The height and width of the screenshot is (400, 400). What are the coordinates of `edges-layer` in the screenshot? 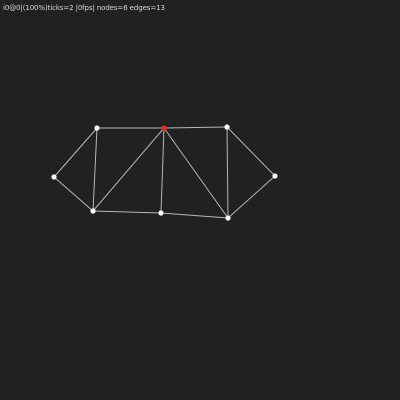 It's located at (164, 172).